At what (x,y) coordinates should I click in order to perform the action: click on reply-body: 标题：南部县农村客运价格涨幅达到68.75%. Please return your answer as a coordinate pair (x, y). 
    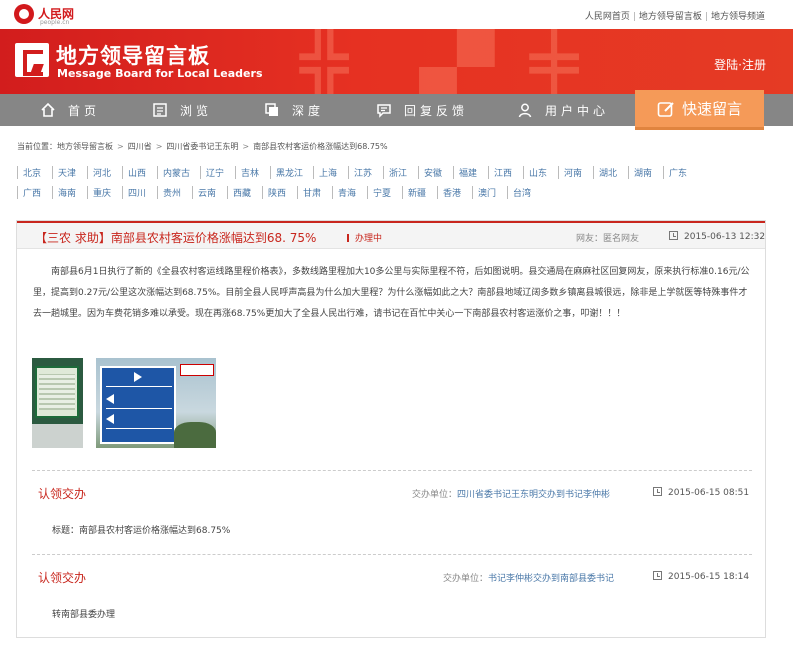
    Looking at the image, I should click on (141, 531).